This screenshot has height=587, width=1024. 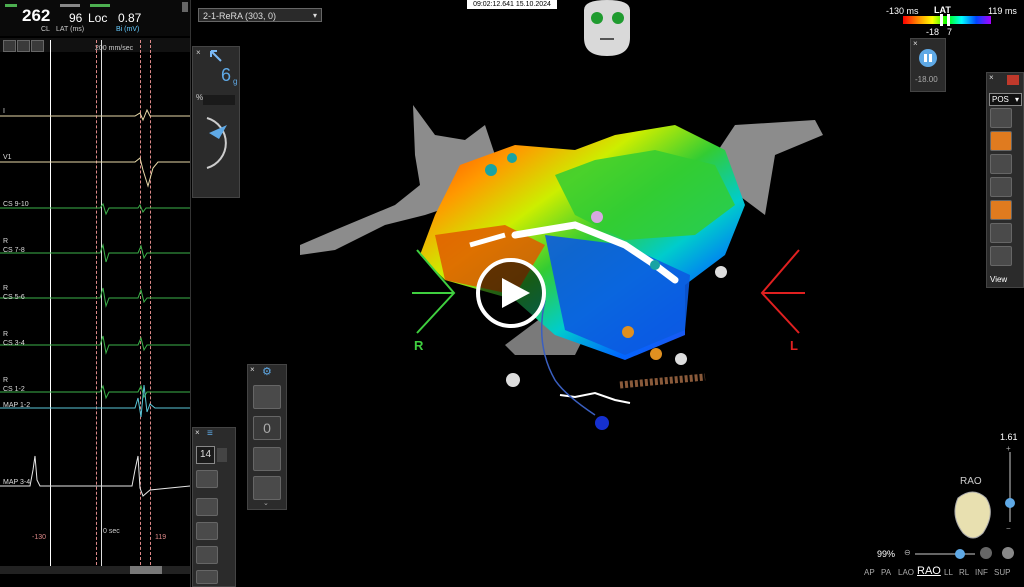 I want to click on grid-icon, so click(x=1013, y=80).